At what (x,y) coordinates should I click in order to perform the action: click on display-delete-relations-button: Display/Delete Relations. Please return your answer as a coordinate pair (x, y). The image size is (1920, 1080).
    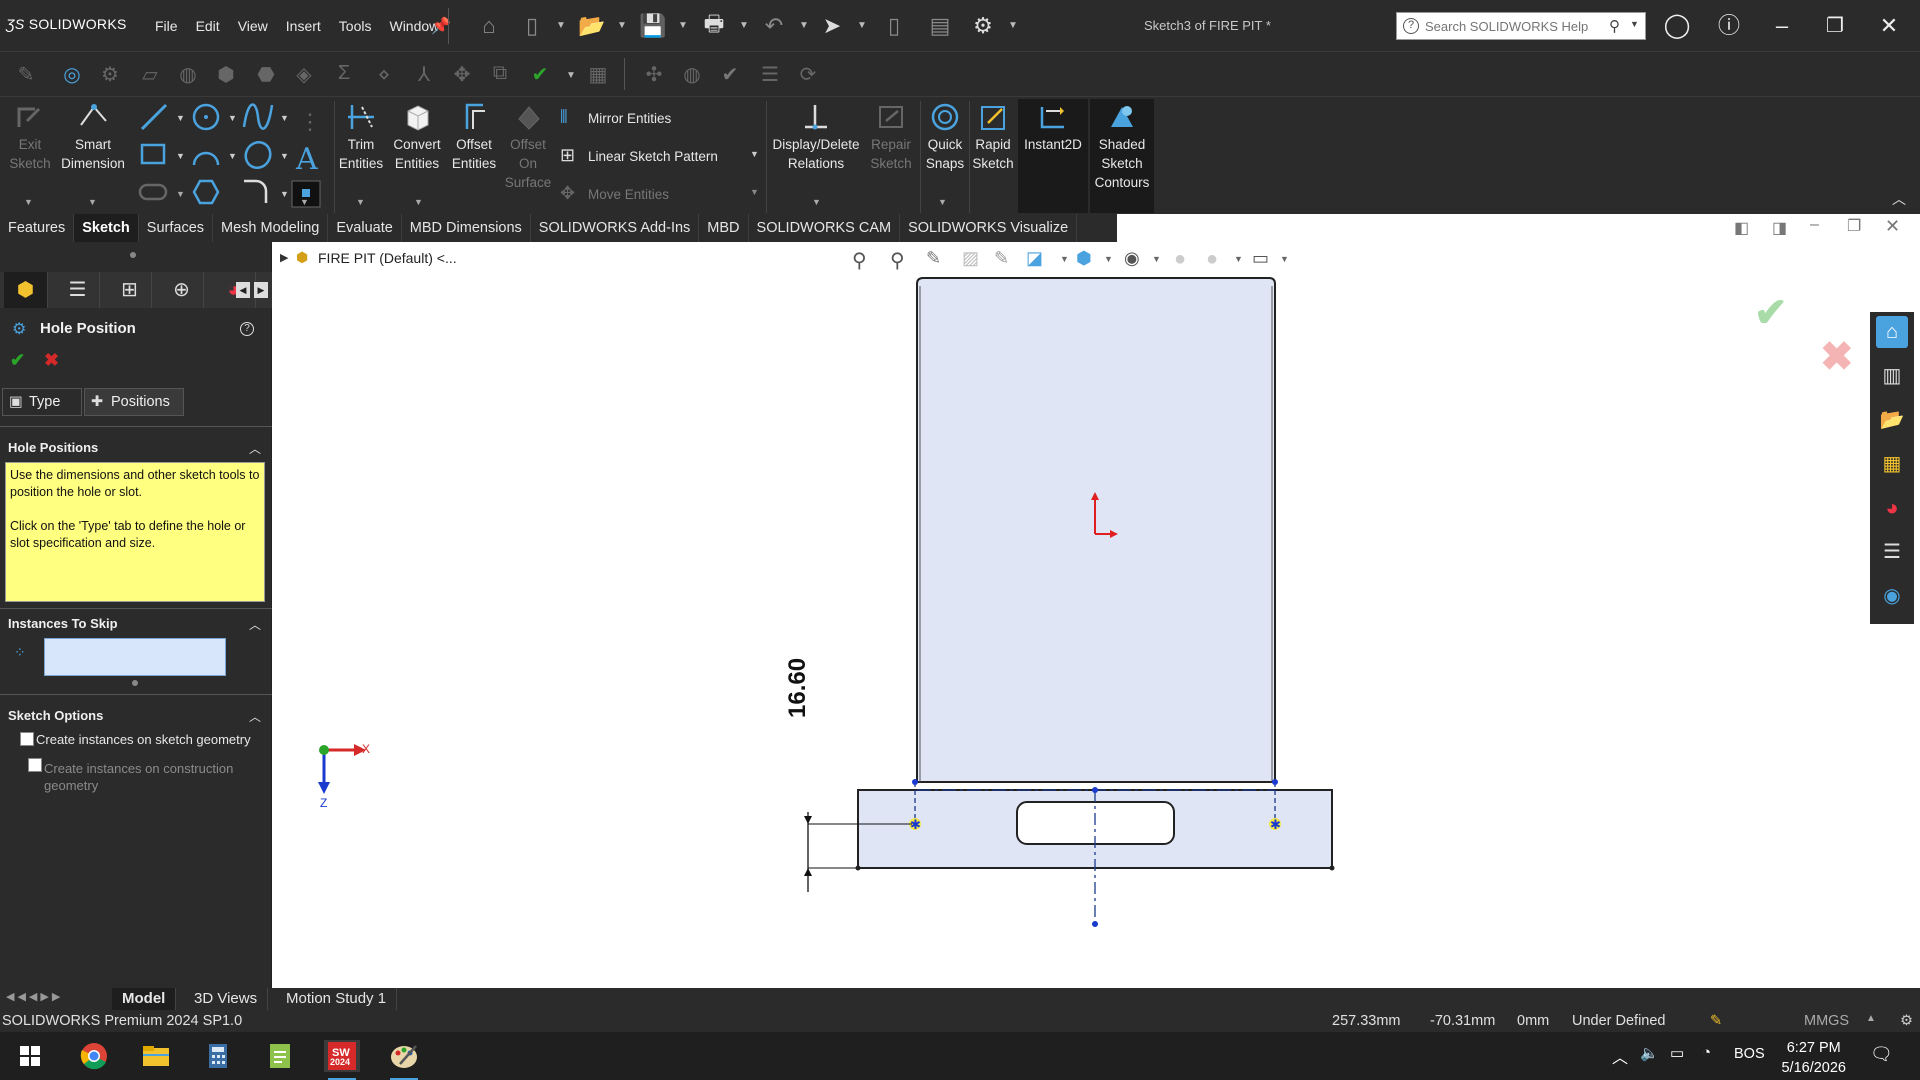
    Looking at the image, I should click on (816, 137).